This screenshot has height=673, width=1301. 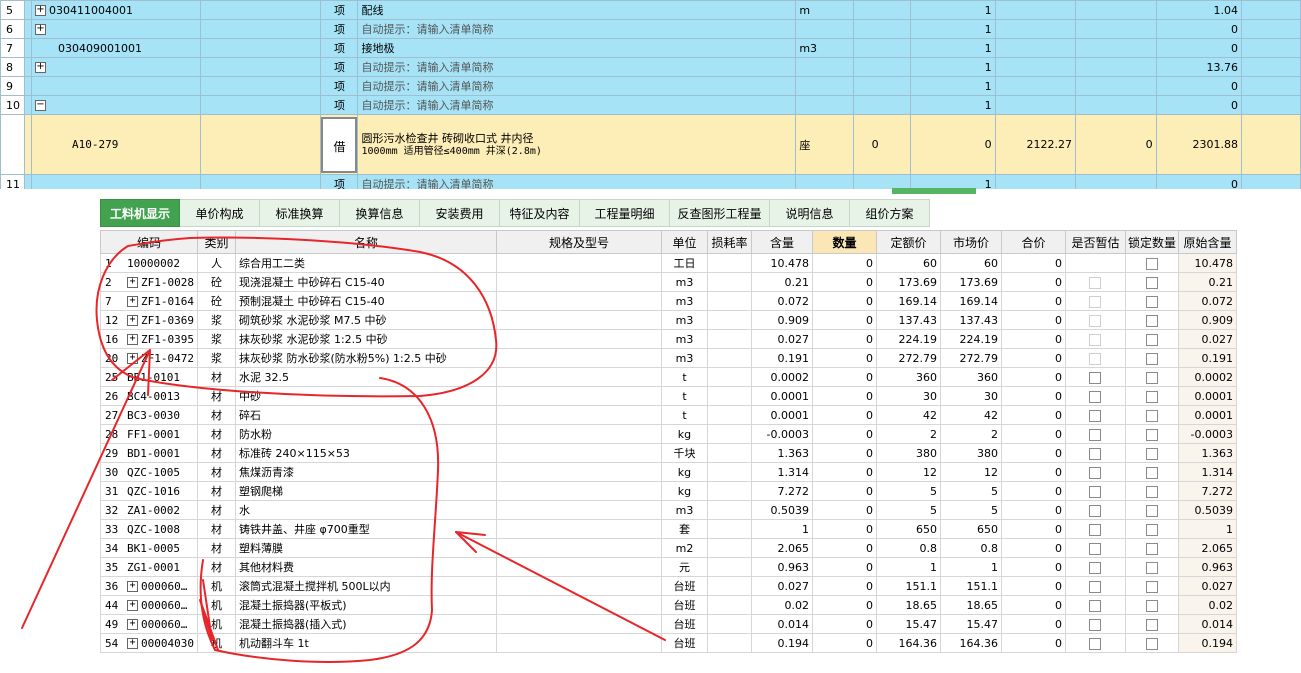 What do you see at coordinates (578, 242) in the screenshot?
I see `column-header-3: 规格及型号` at bounding box center [578, 242].